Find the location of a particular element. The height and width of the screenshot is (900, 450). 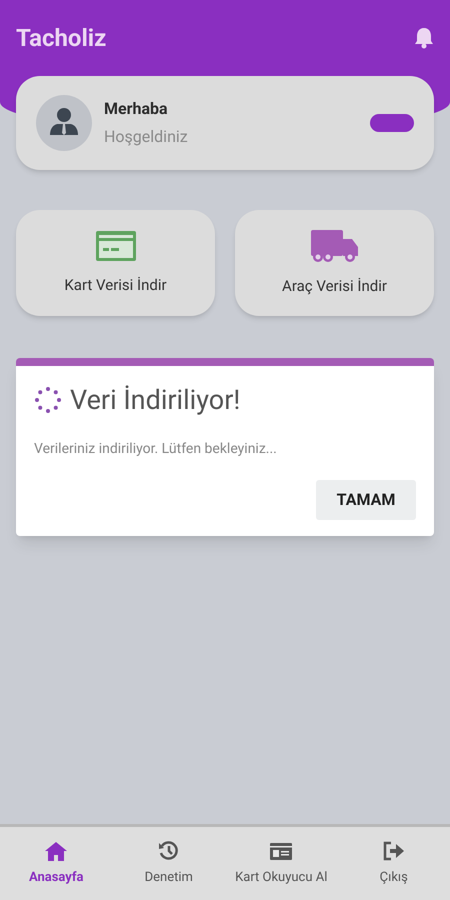

credit-card-icon is located at coordinates (115, 246).